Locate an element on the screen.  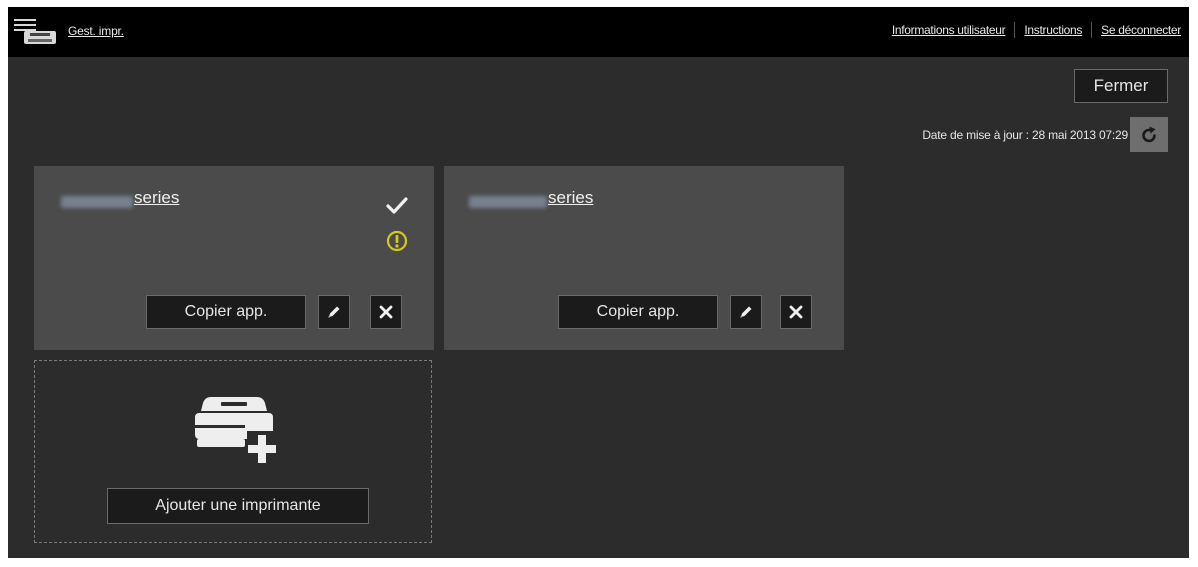
warning-icon is located at coordinates (397, 241).